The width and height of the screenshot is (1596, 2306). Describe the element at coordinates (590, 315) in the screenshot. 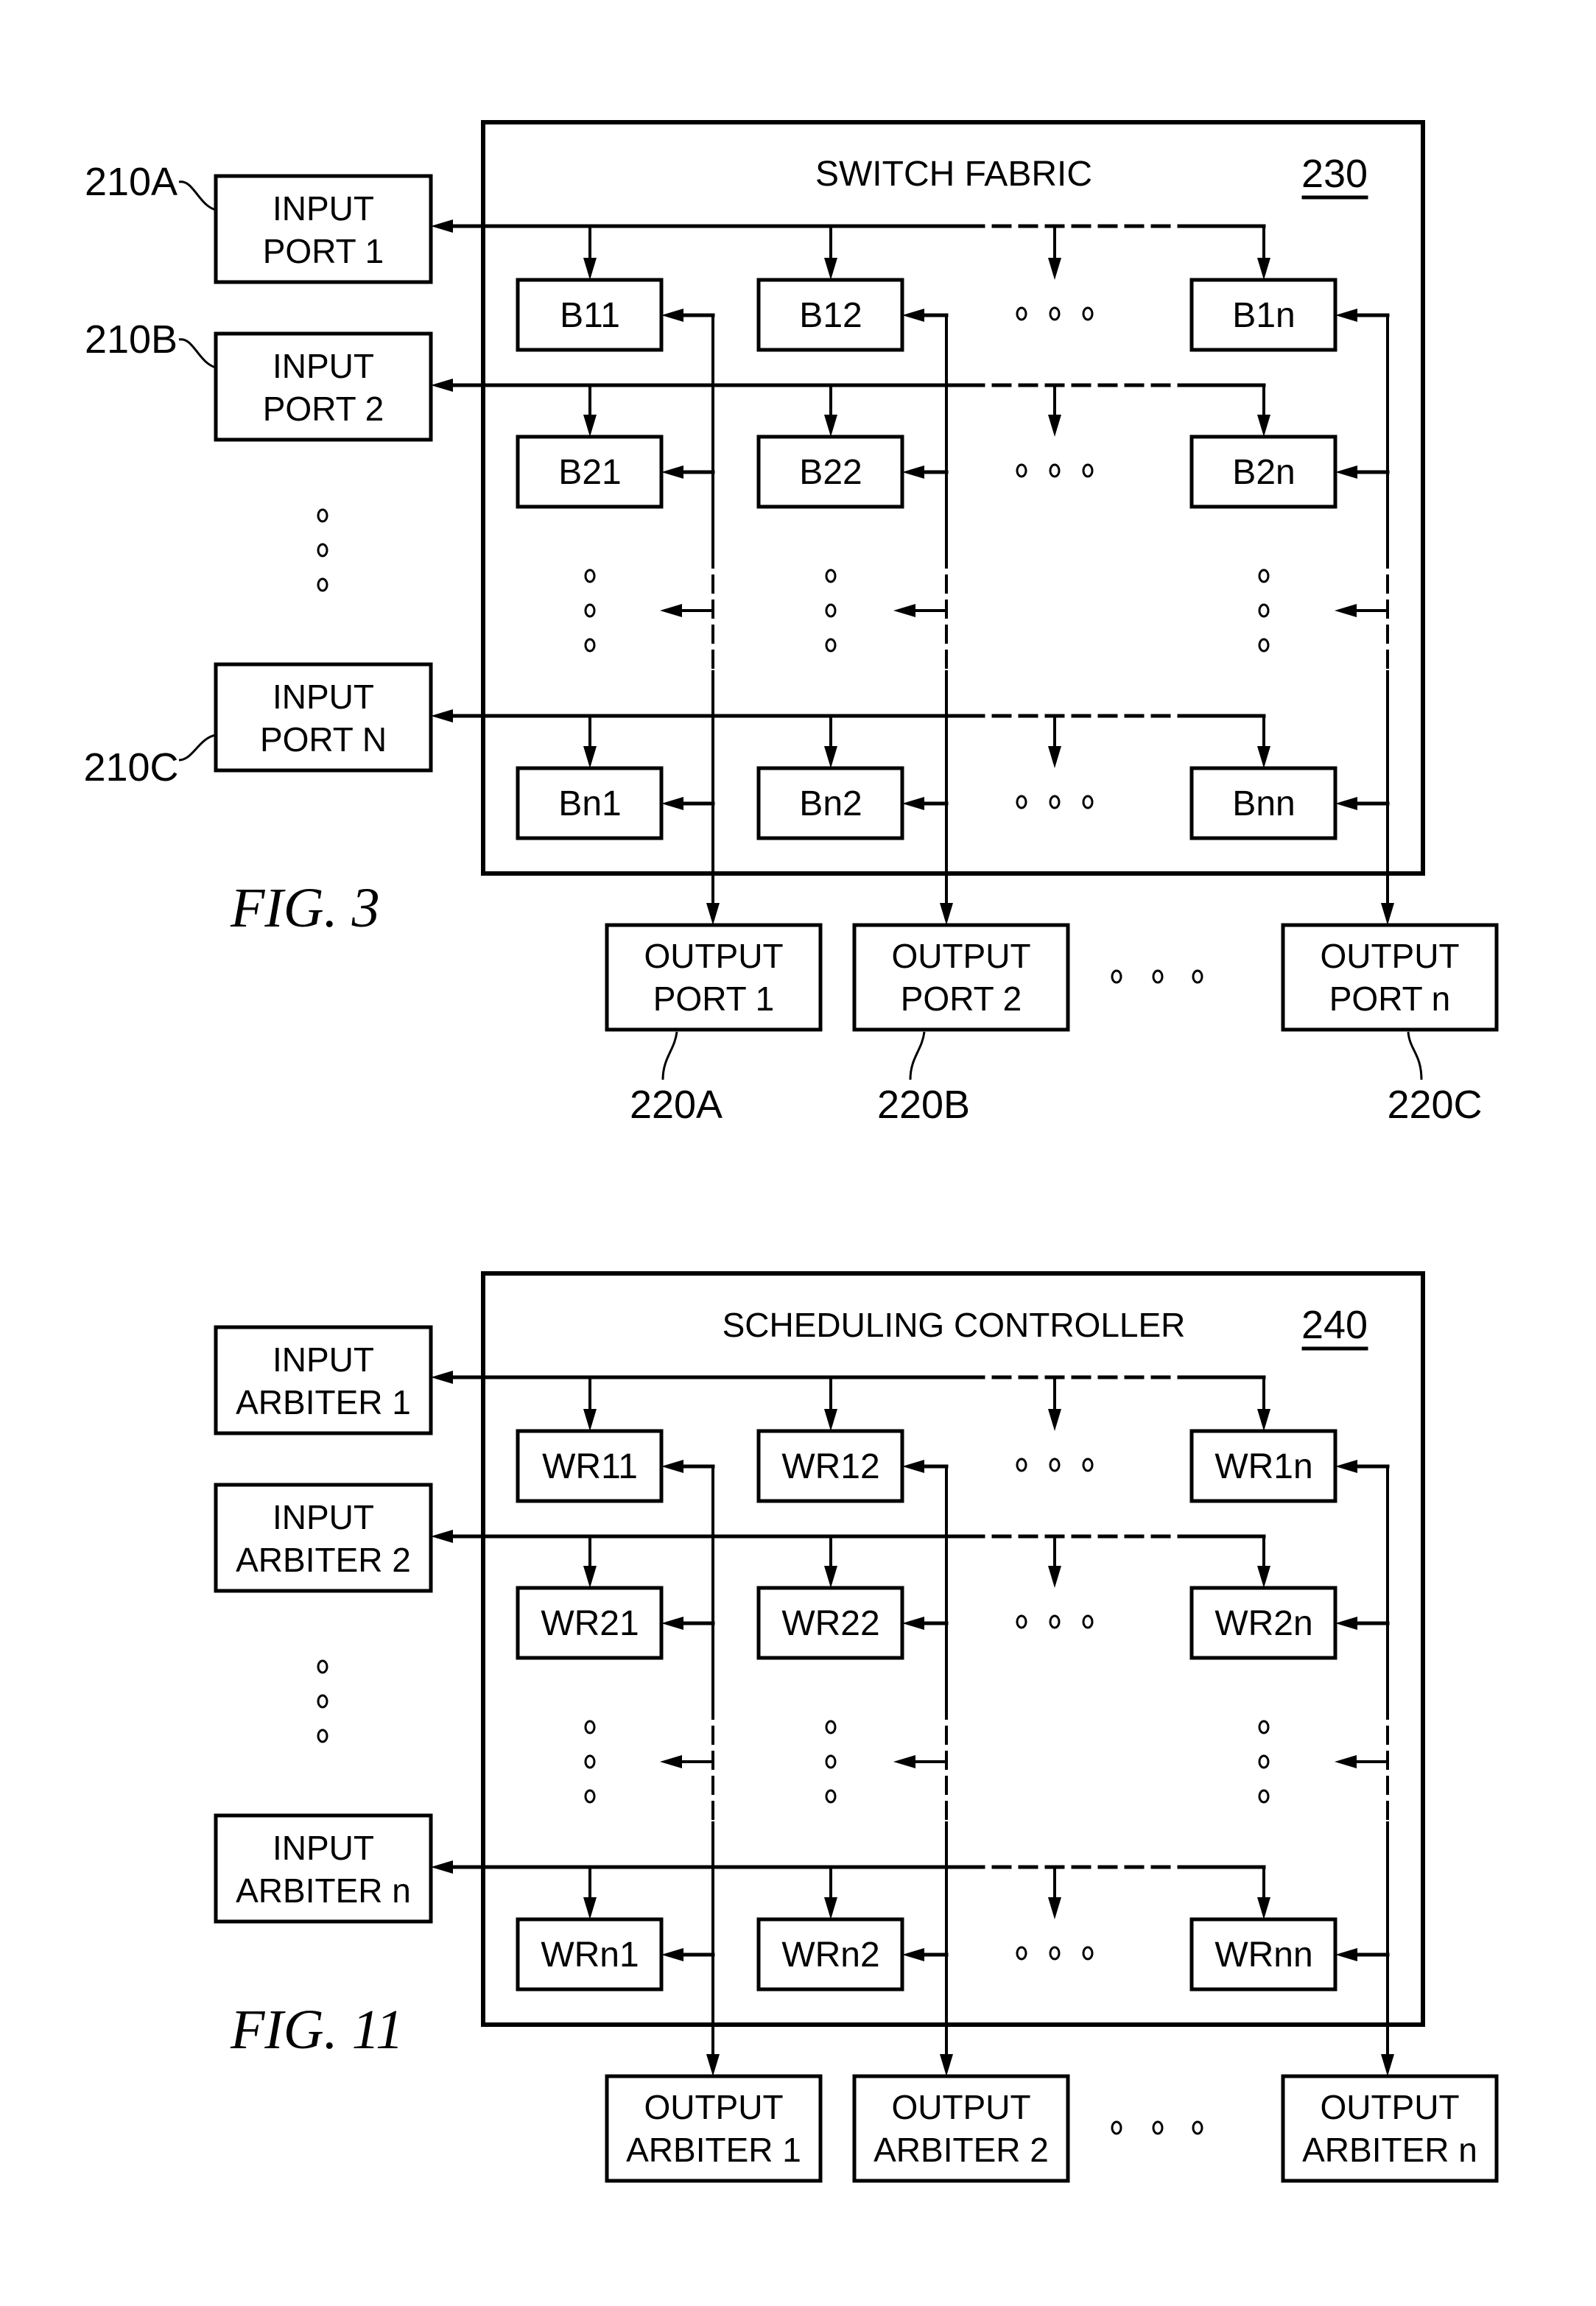

I see `crosspoint-cell-label: B11` at that location.